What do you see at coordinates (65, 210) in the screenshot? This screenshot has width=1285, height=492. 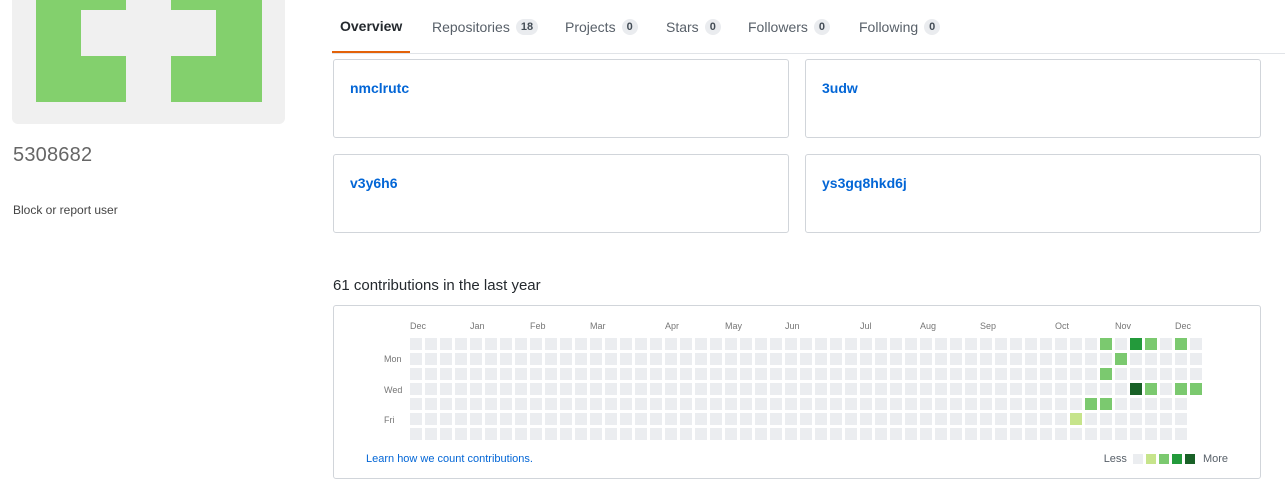 I see `block-report-link: Block or report user` at bounding box center [65, 210].